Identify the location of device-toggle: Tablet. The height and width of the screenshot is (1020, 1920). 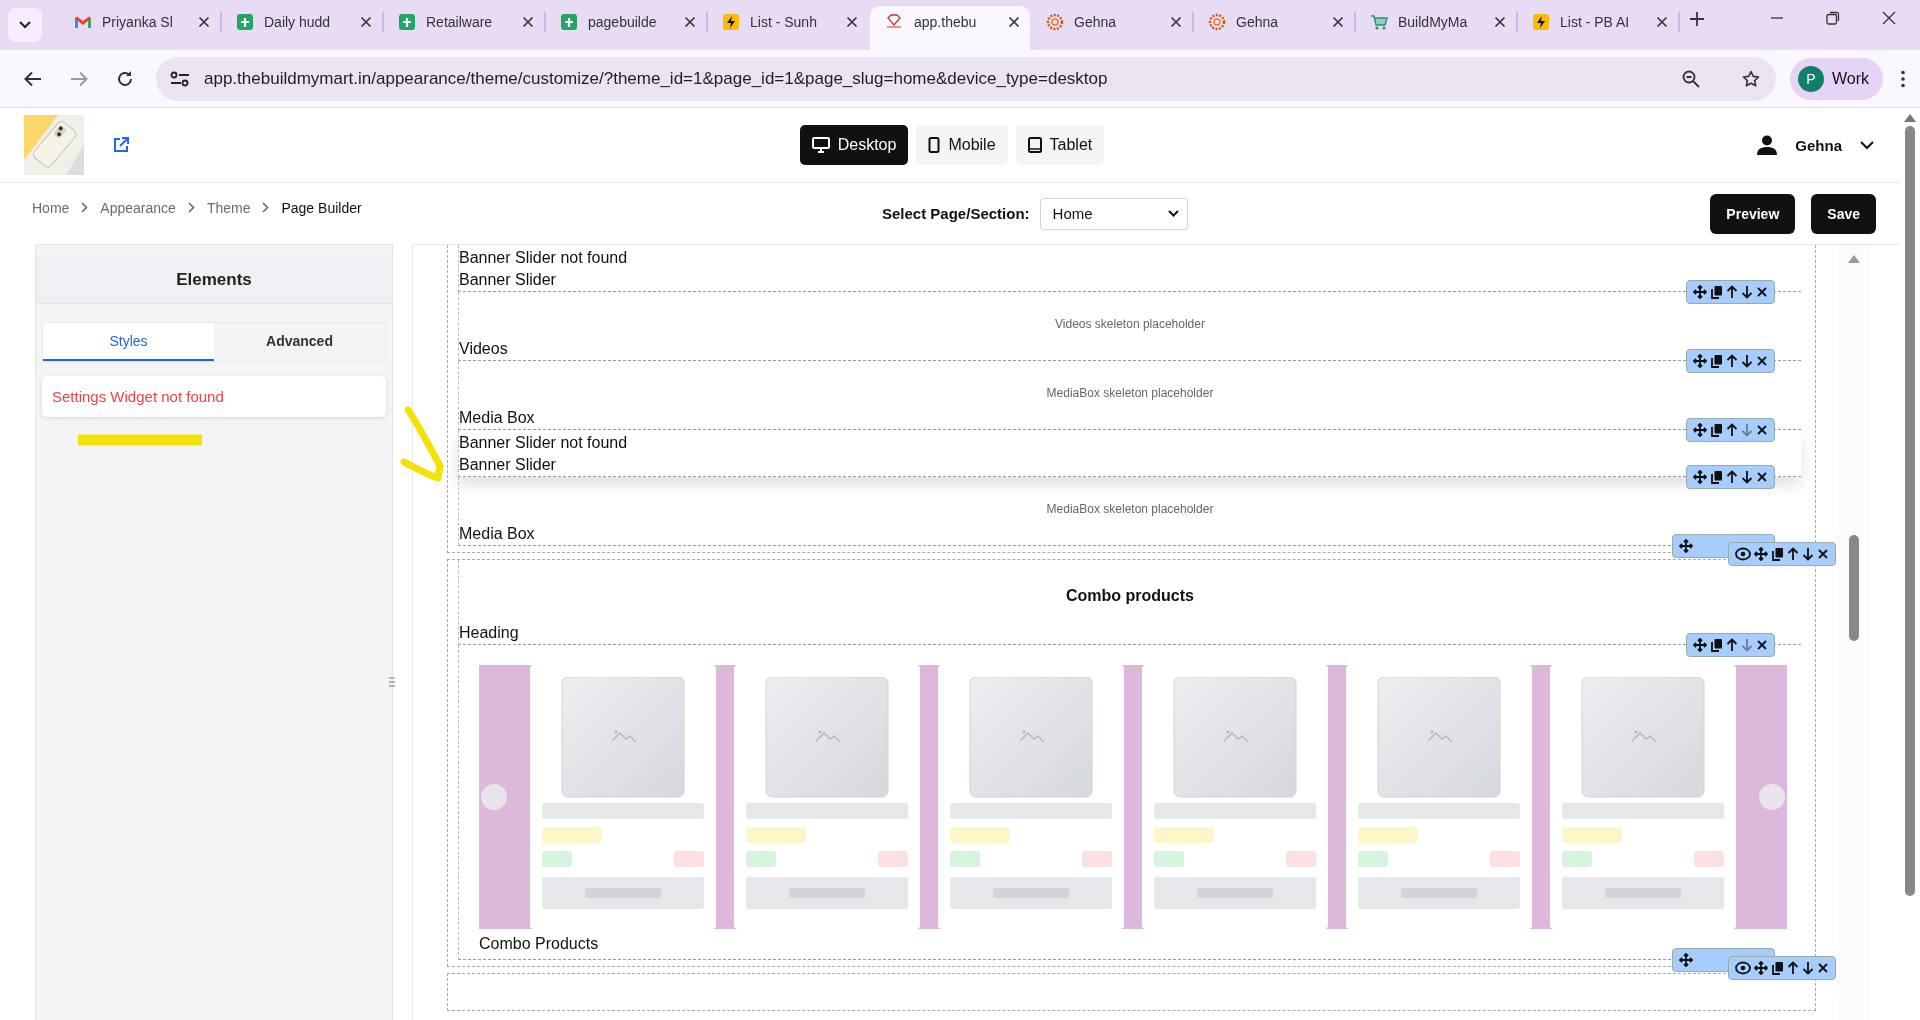
(1060, 145).